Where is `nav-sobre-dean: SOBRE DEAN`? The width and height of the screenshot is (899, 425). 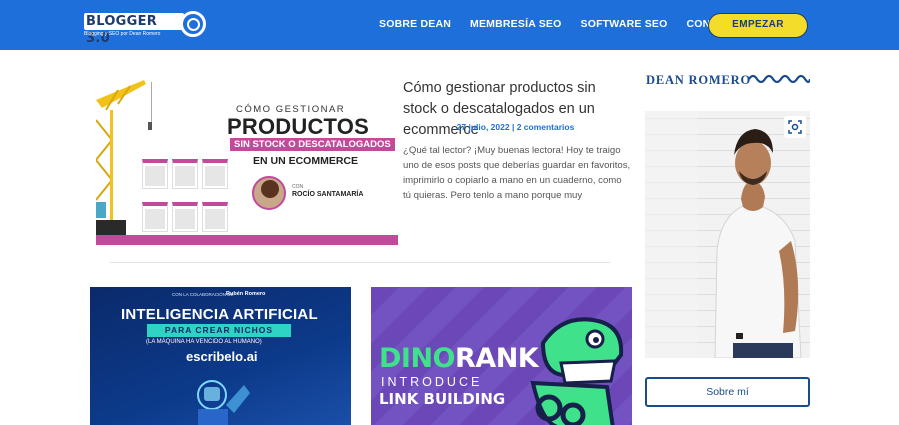 nav-sobre-dean: SOBRE DEAN is located at coordinates (415, 24).